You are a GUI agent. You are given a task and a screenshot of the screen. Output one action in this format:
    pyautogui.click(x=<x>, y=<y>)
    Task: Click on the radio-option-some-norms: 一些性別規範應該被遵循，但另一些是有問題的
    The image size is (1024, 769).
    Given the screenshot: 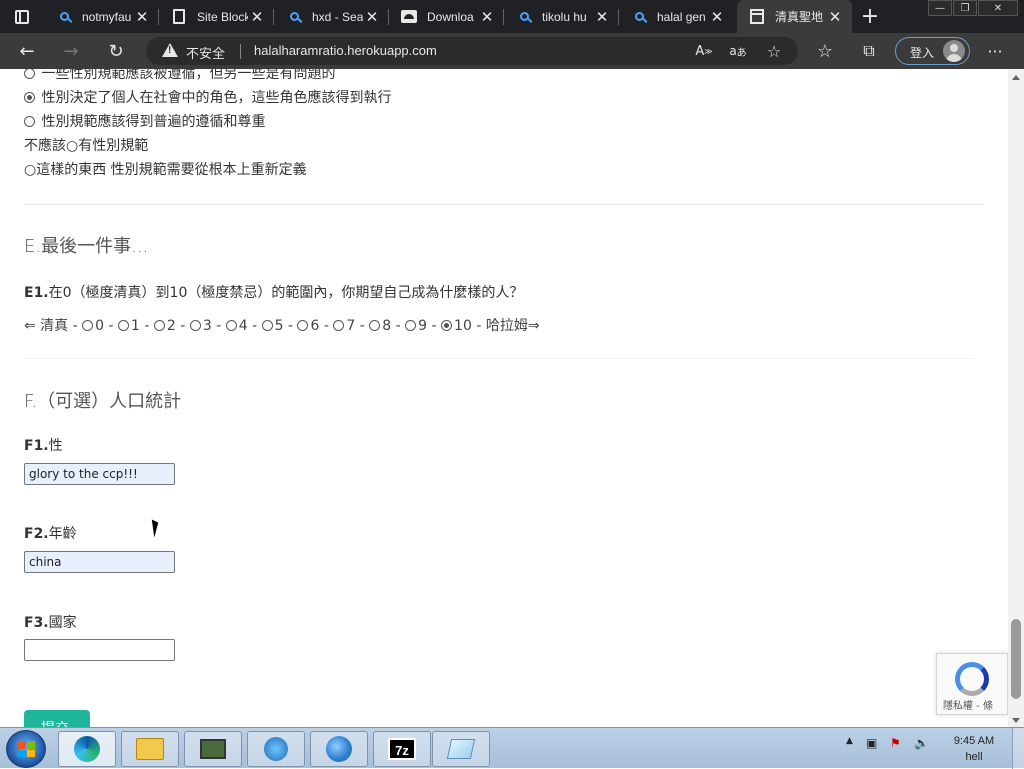 What is the action you would take?
    pyautogui.click(x=179, y=76)
    